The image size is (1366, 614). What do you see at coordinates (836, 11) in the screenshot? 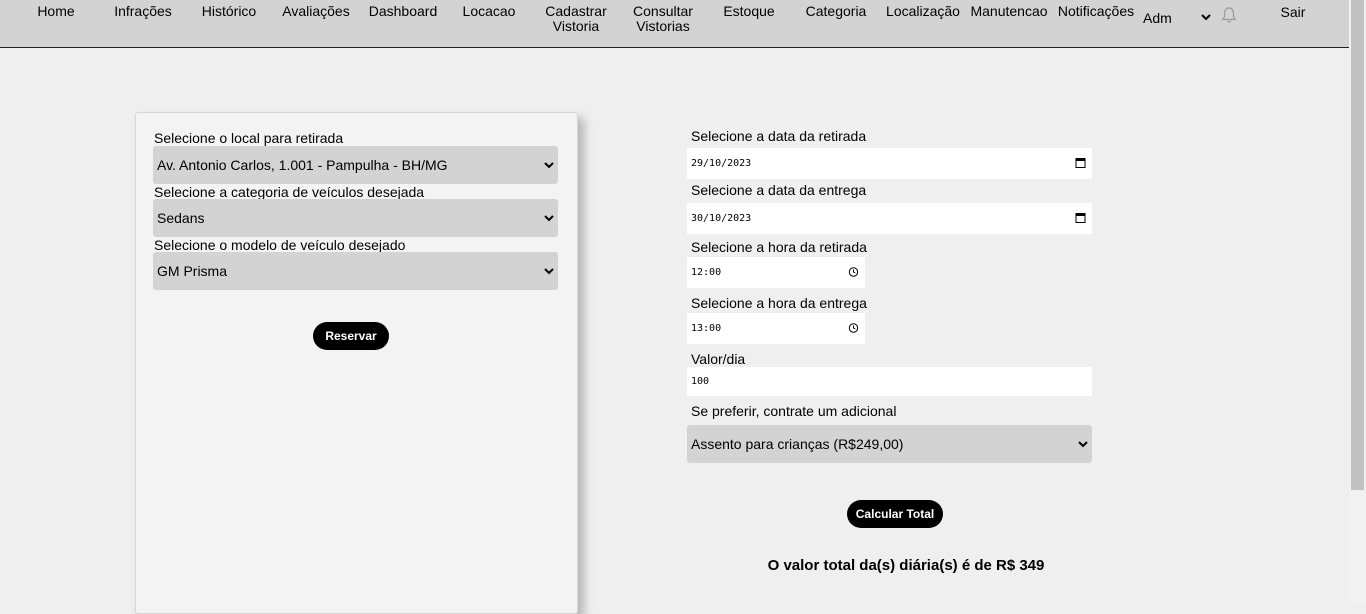
I see `nav-categoria: Categoria` at bounding box center [836, 11].